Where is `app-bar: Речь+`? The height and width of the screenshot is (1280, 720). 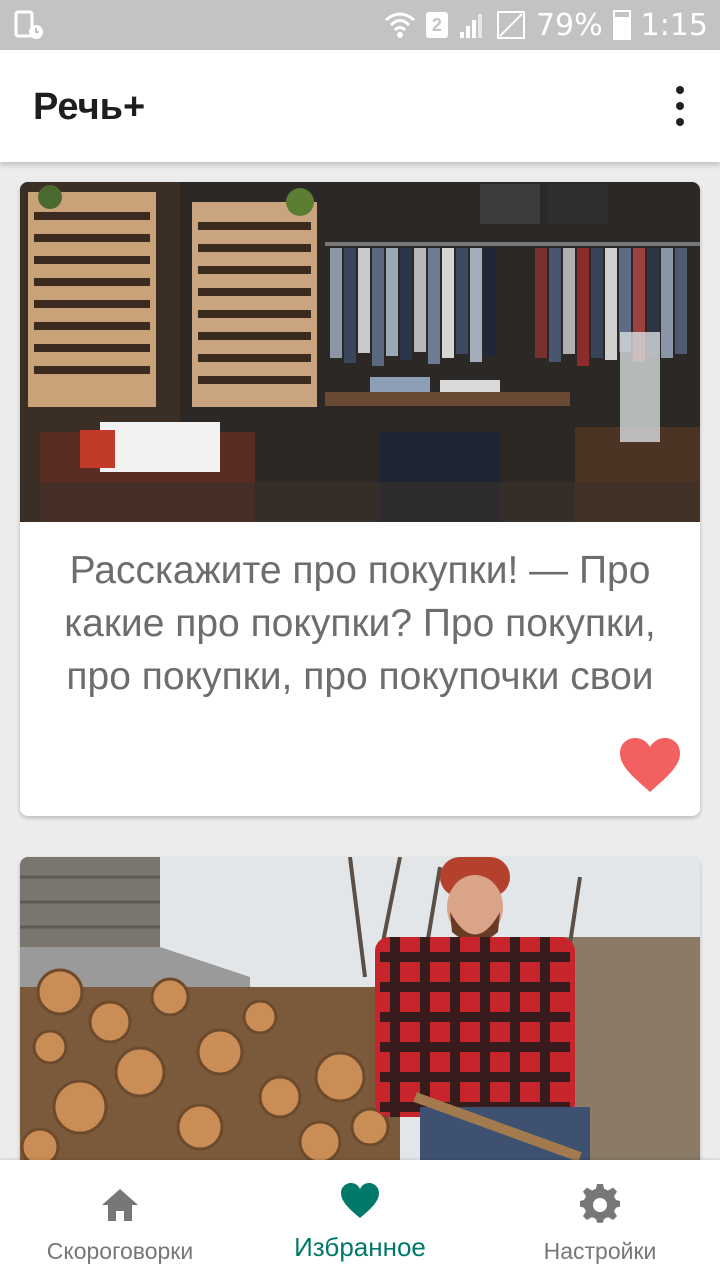 app-bar: Речь+ is located at coordinates (360, 106).